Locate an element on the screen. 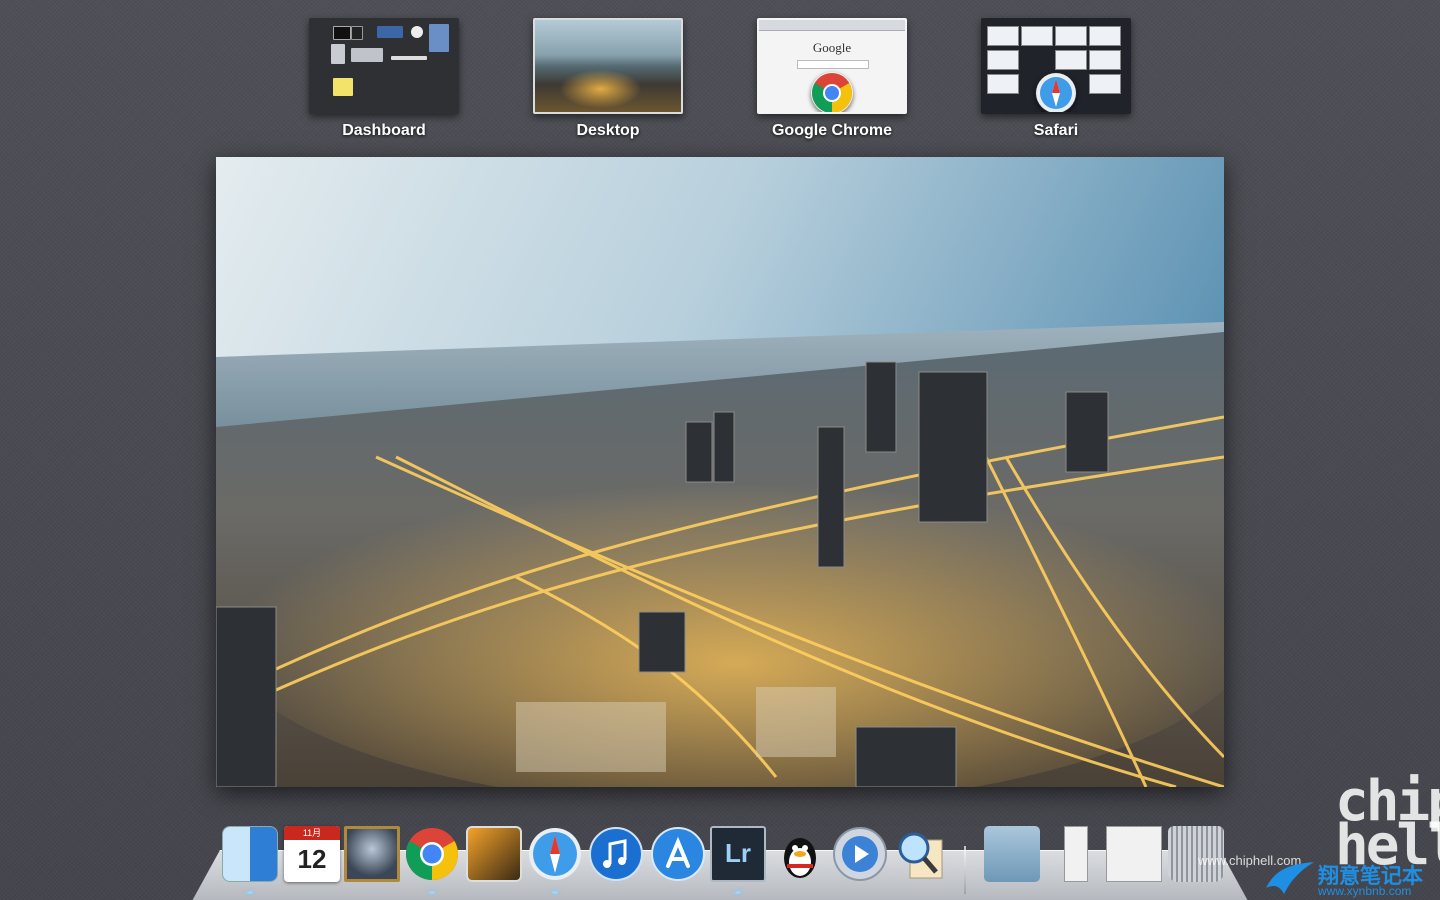  dock-quicktime is located at coordinates (860, 854).